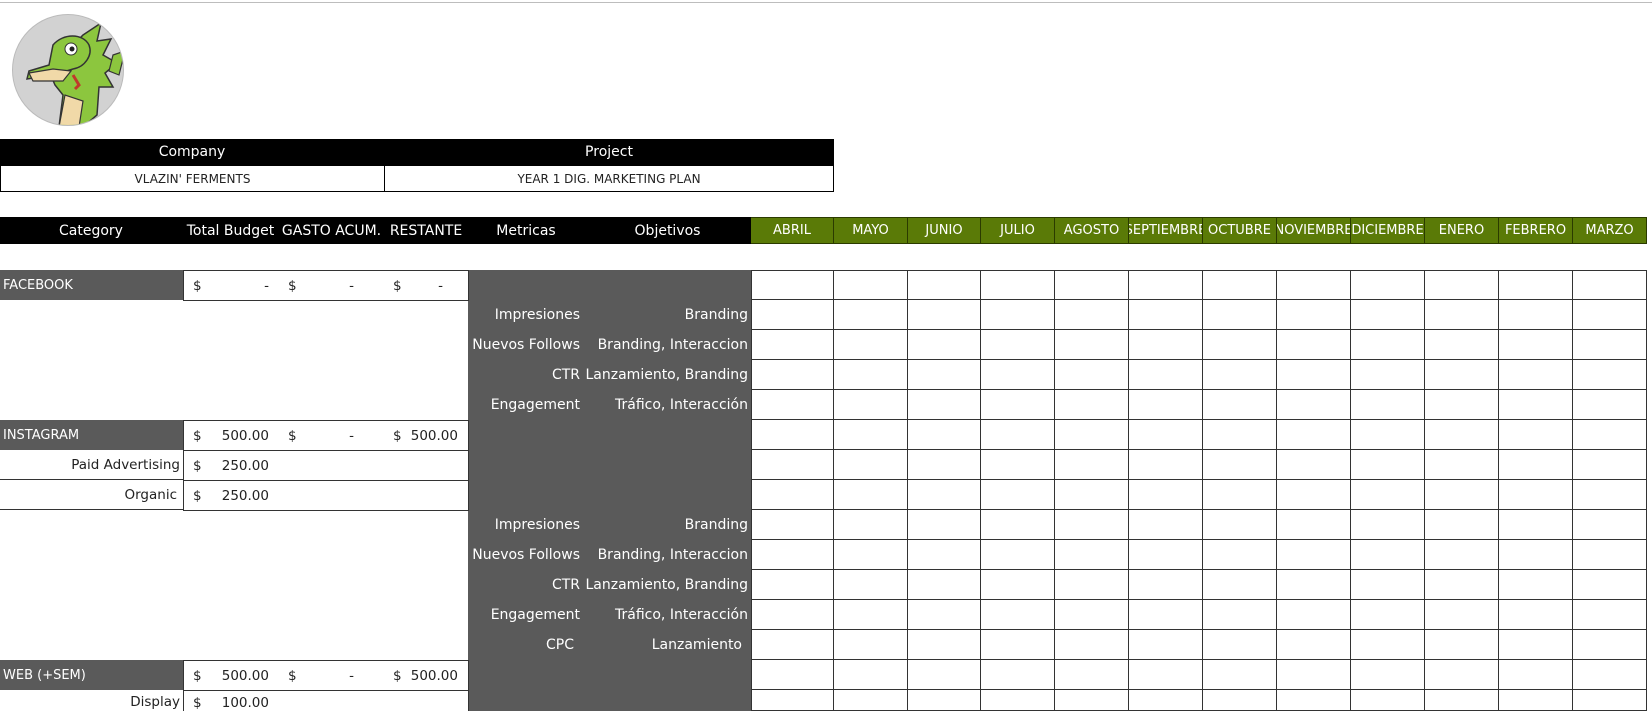  What do you see at coordinates (426, 435) in the screenshot?
I see `instagram-restante: $ 500.00` at bounding box center [426, 435].